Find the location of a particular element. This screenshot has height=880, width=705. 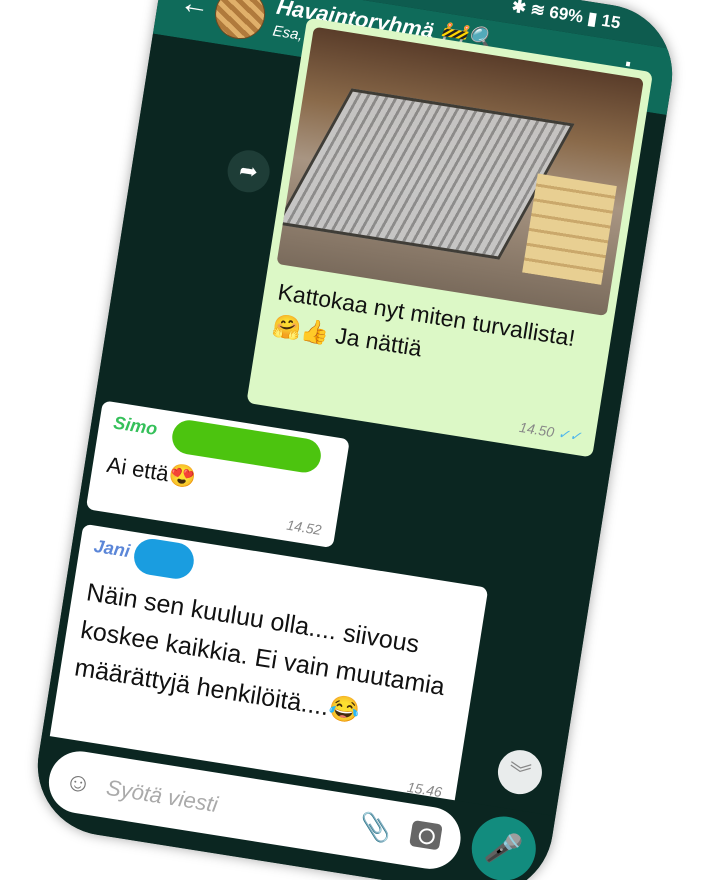

message-input is located at coordinates (210, 804).